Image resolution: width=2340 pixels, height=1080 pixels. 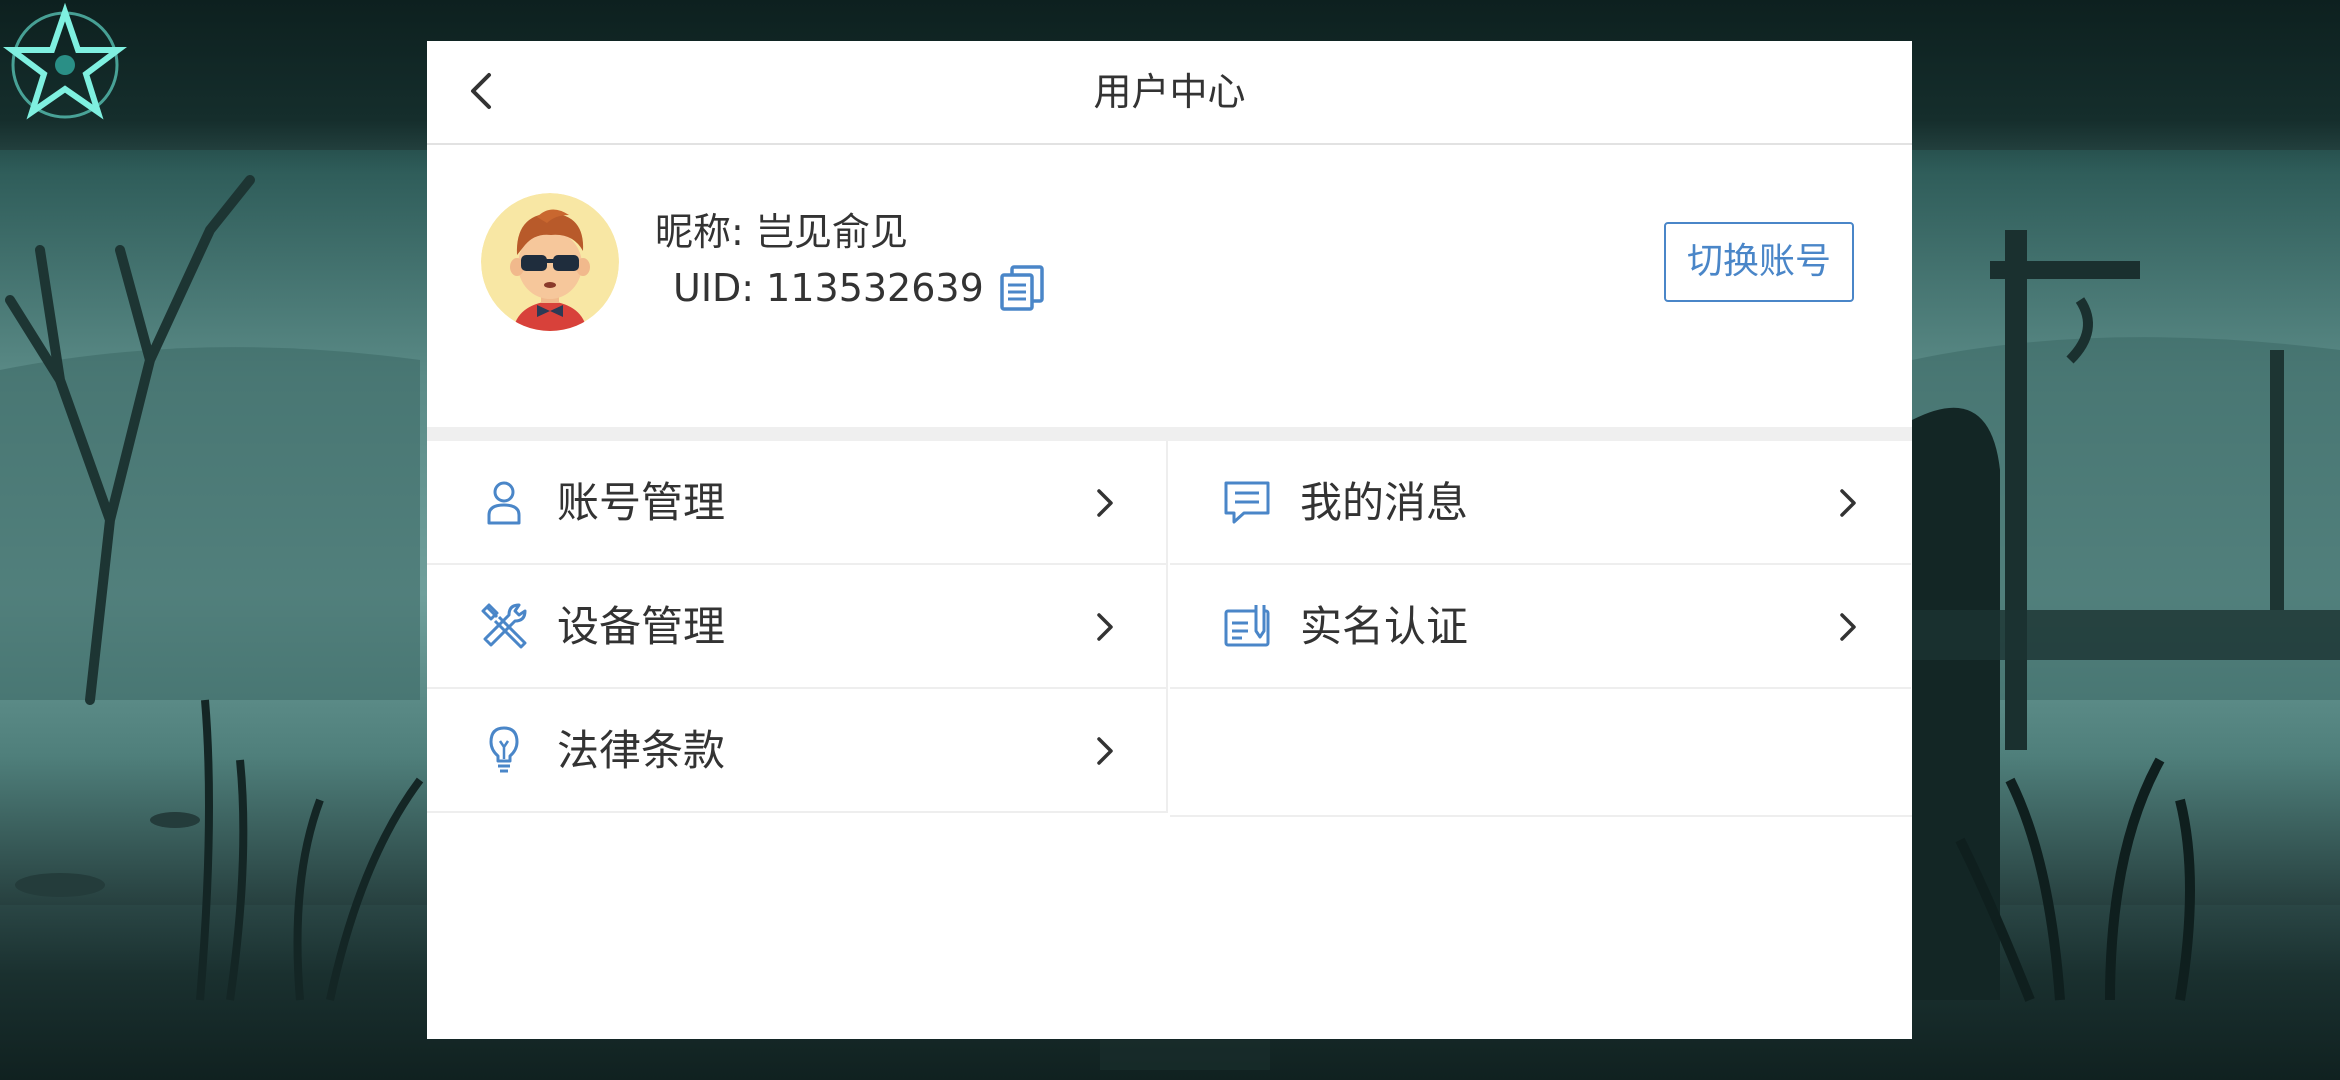 I want to click on menu-item-legal-terms: 法律条款, so click(x=797, y=751).